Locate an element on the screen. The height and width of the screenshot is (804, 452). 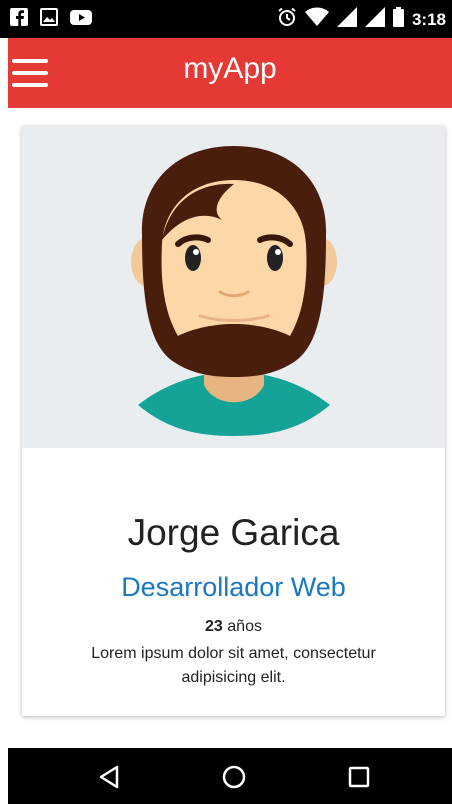
age-value: 23 is located at coordinates (214, 626).